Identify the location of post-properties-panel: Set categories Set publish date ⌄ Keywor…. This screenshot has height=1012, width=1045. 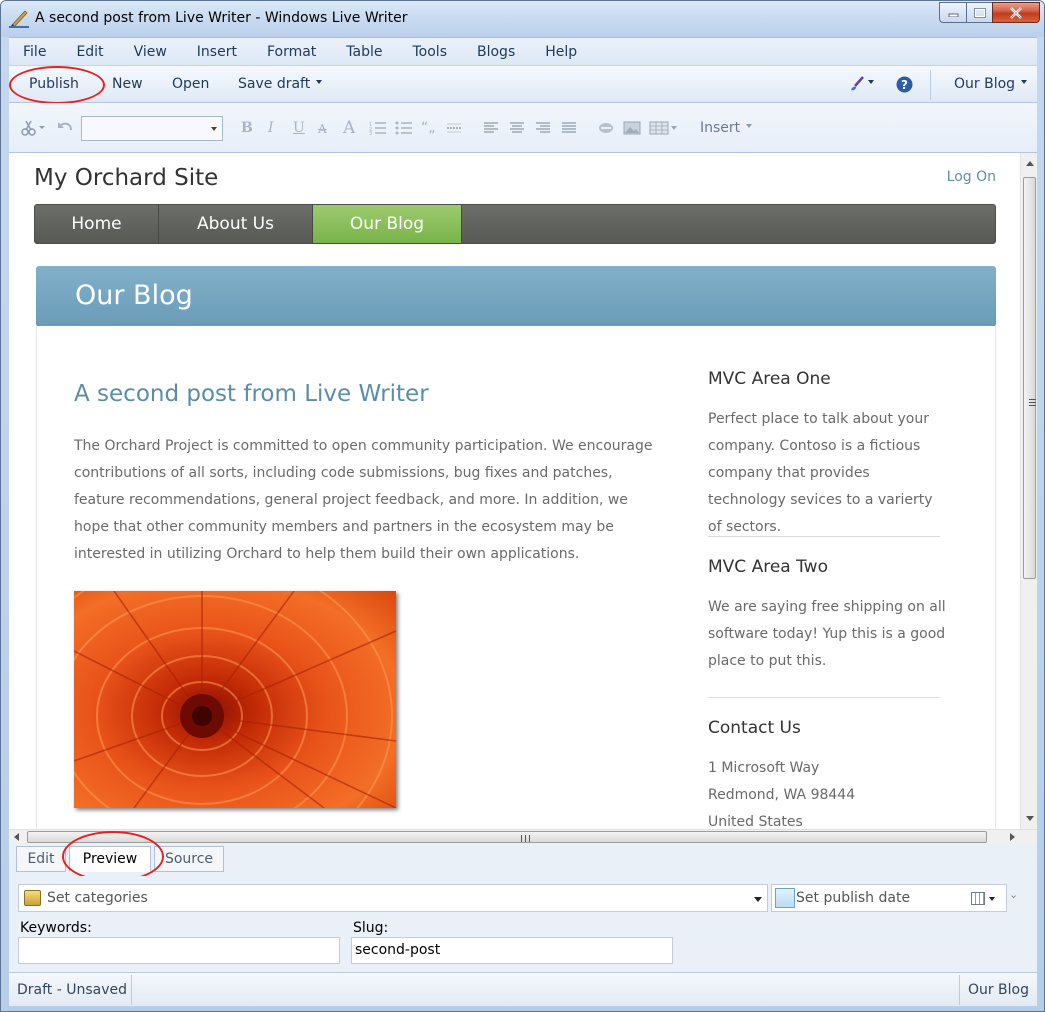
(523, 924).